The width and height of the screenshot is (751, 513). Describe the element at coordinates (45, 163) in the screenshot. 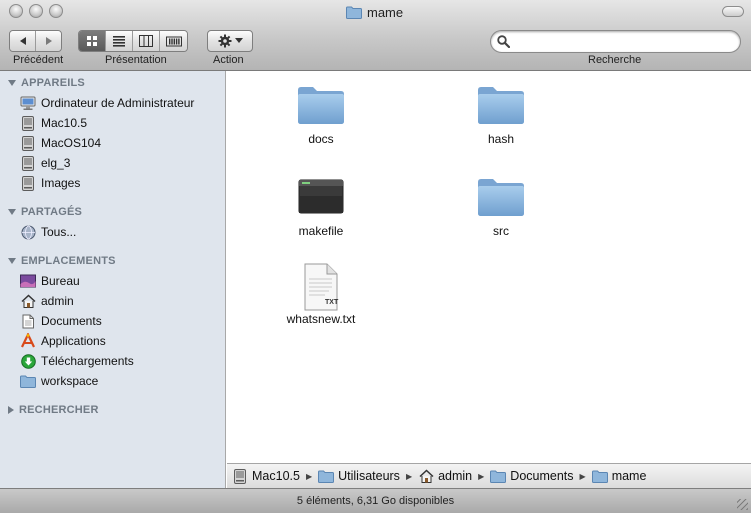

I see `sidebar-item-elg3: elg_3` at that location.